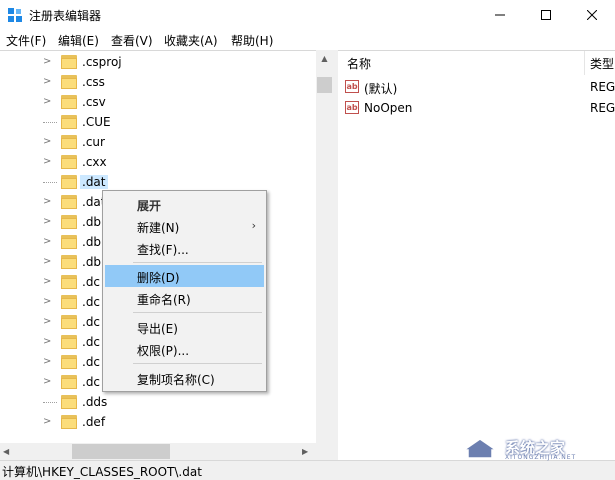 This screenshot has height=480, width=615. I want to click on value-type: REG, so click(602, 87).